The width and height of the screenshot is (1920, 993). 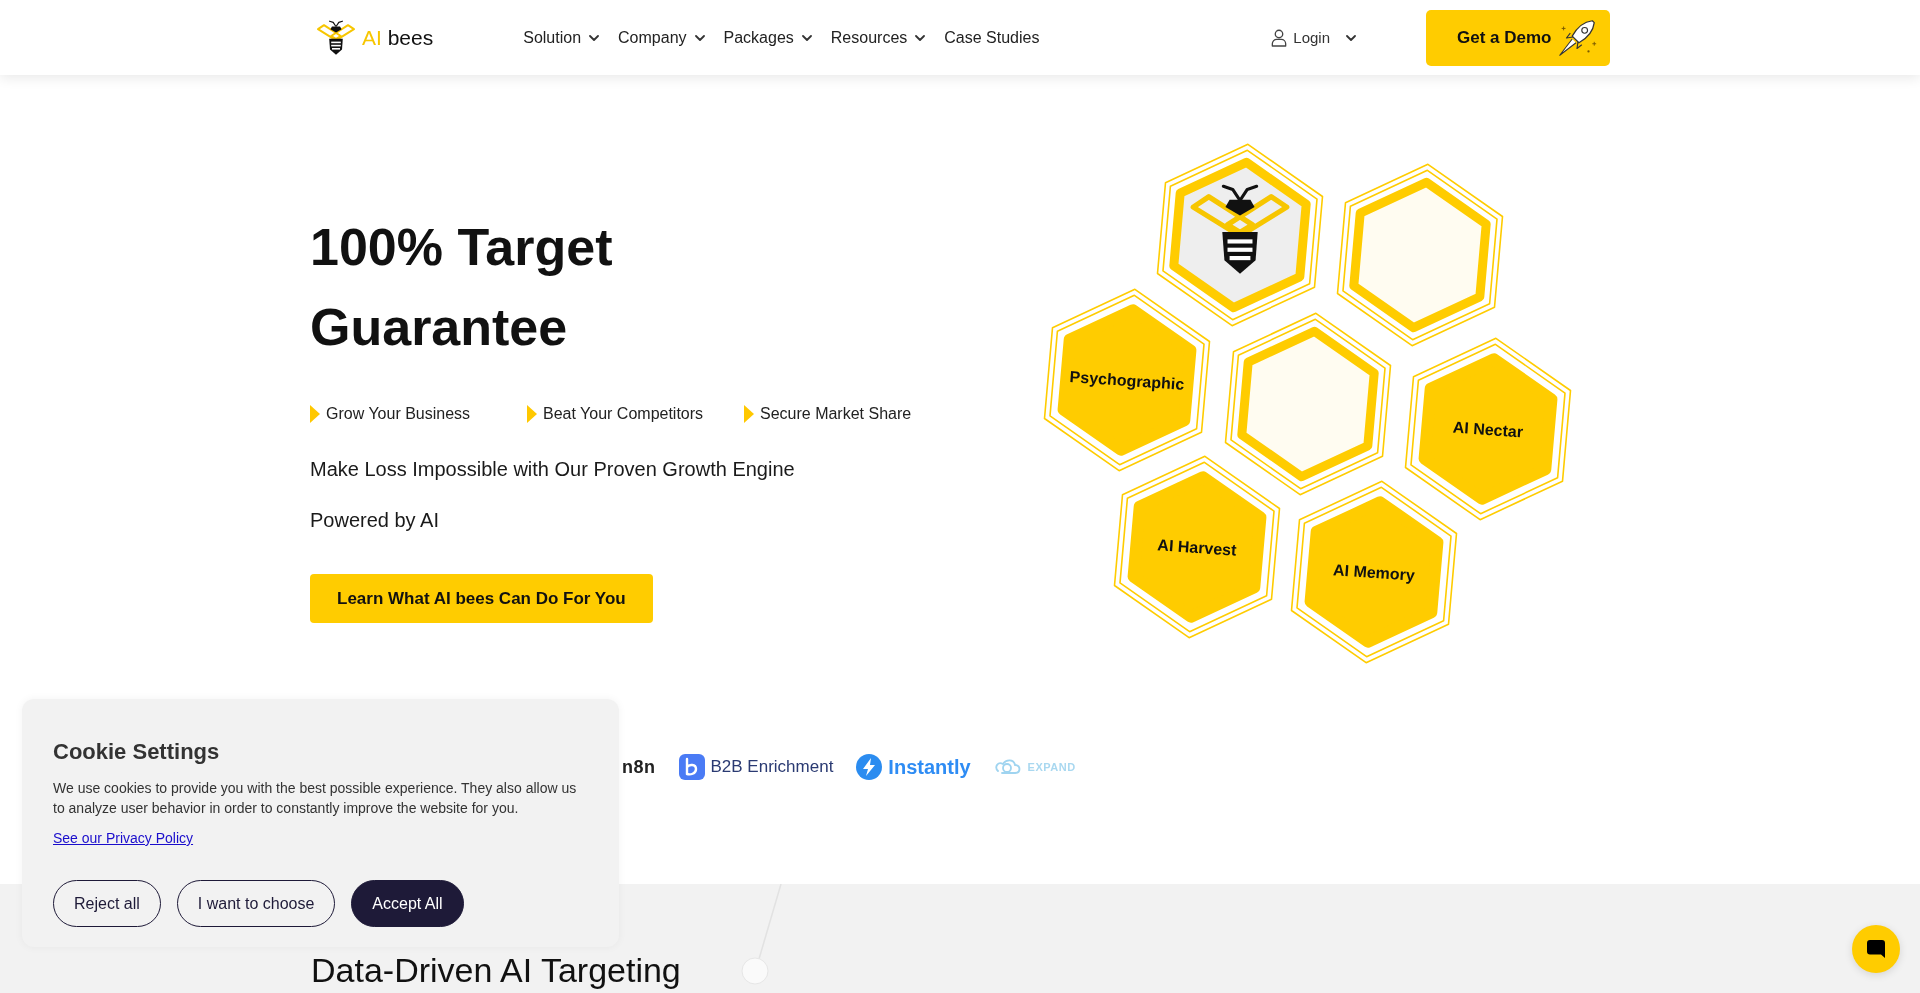 What do you see at coordinates (661, 37) in the screenshot?
I see `nav-link: Company` at bounding box center [661, 37].